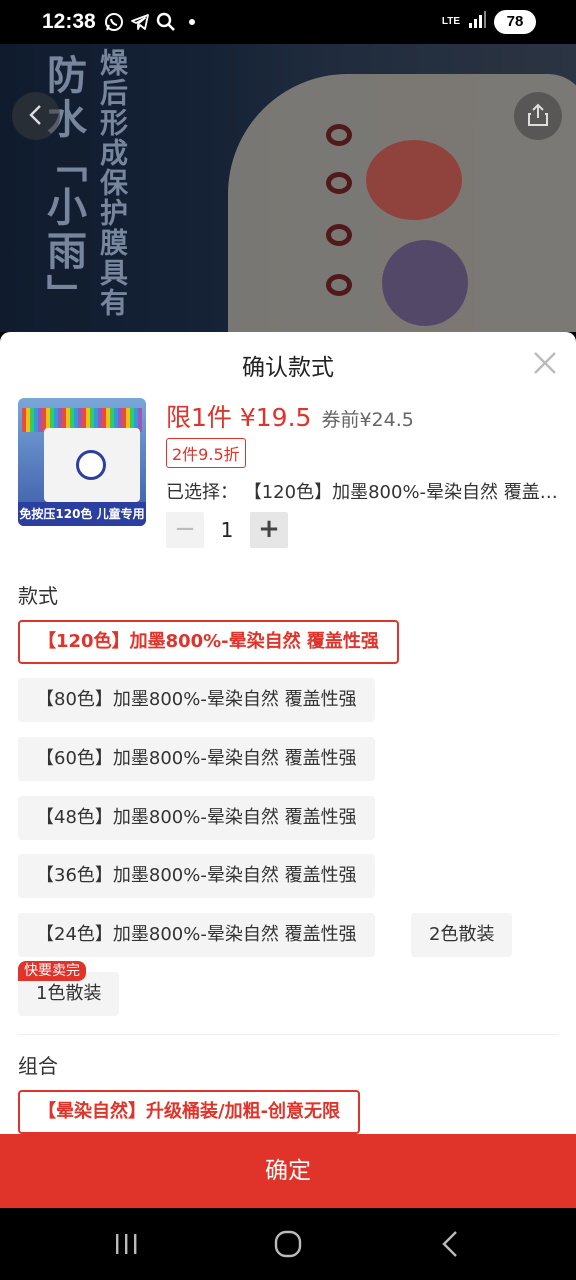 The height and width of the screenshot is (1280, 576). I want to click on telegram-icon, so click(140, 22).